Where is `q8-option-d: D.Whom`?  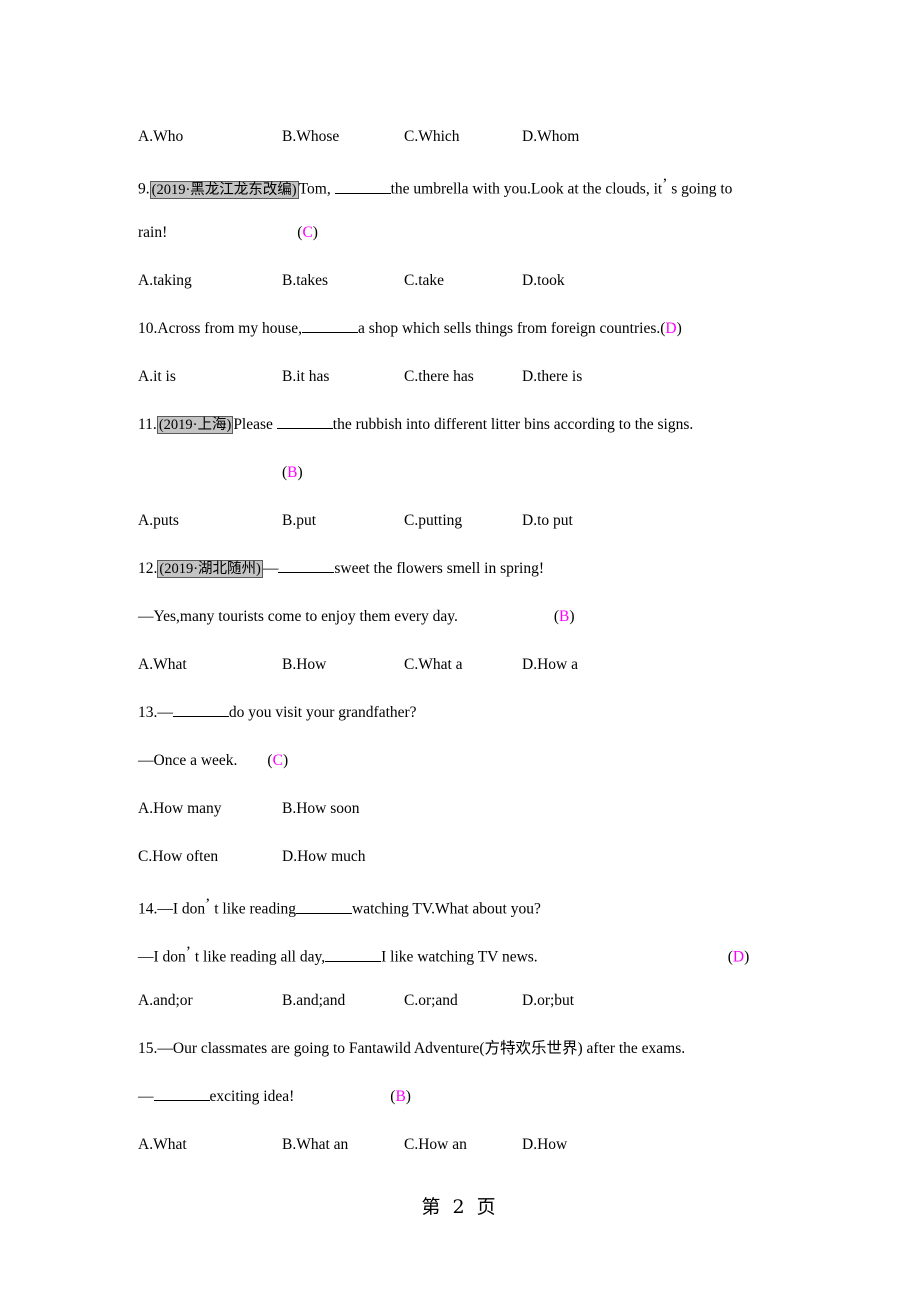 q8-option-d: D.Whom is located at coordinates (551, 136).